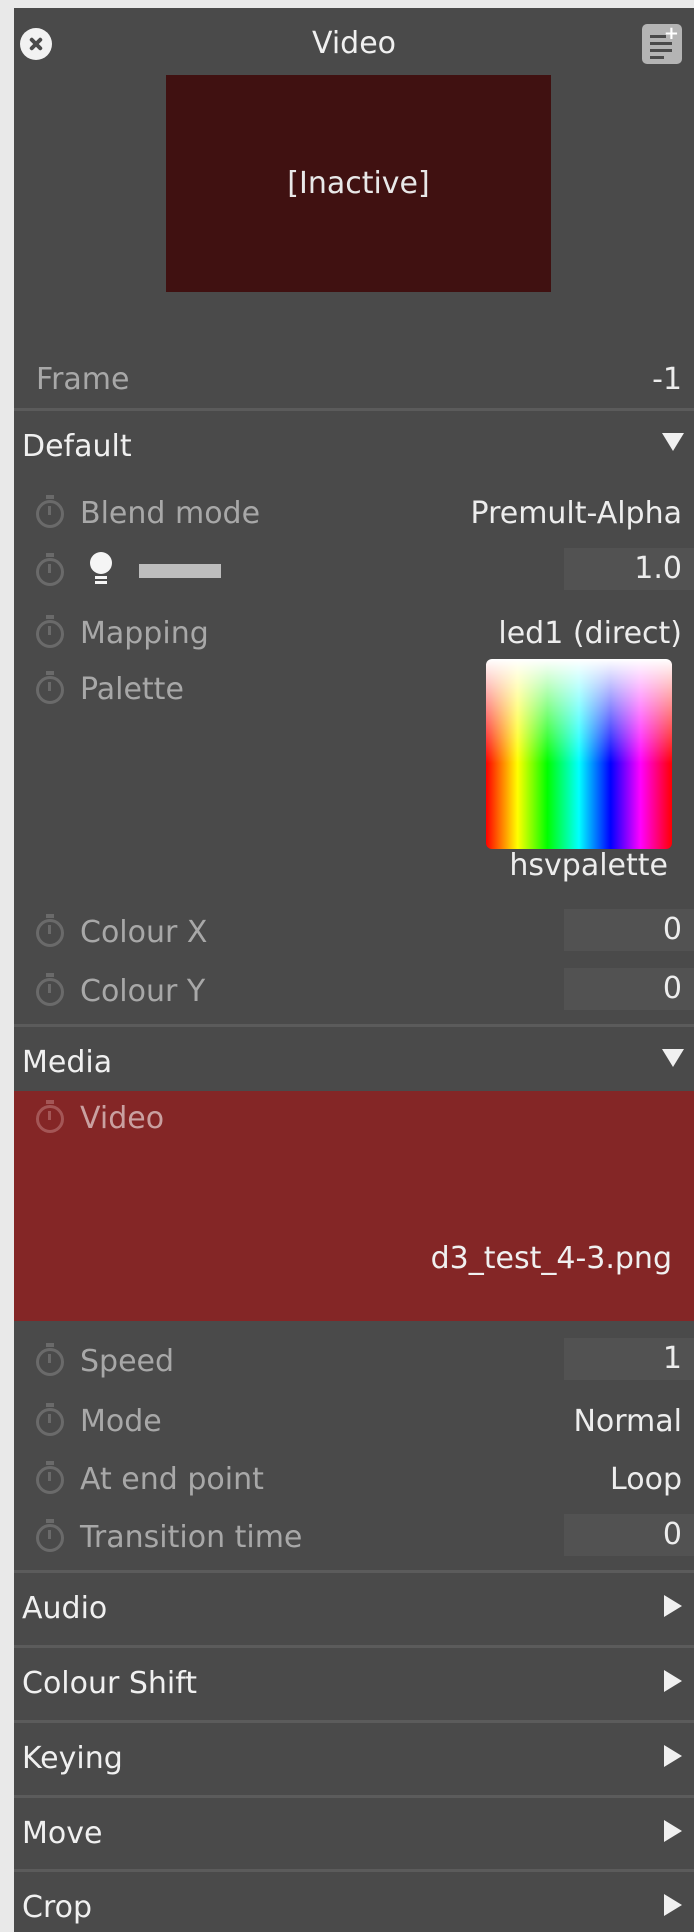  I want to click on section-move: Move, so click(354, 1831).